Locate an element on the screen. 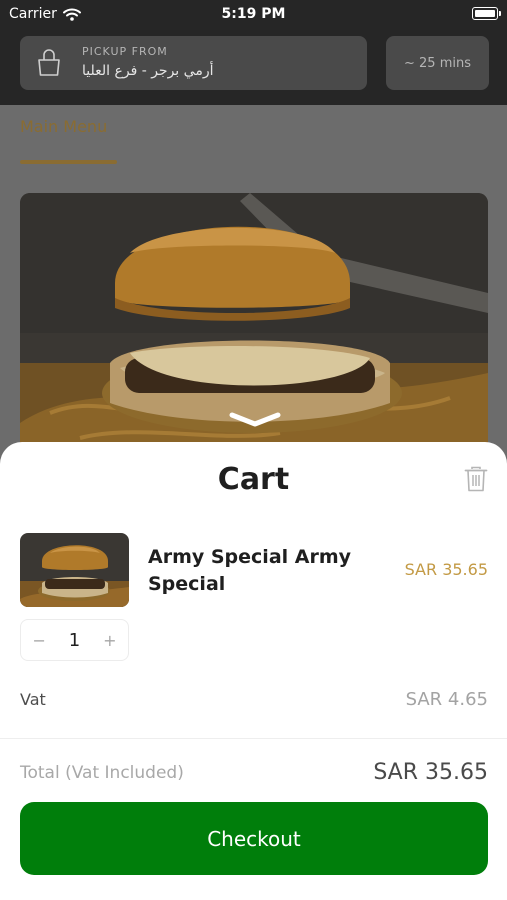 This screenshot has width=507, height=900. checkout-button: Checkout is located at coordinates (254, 838).